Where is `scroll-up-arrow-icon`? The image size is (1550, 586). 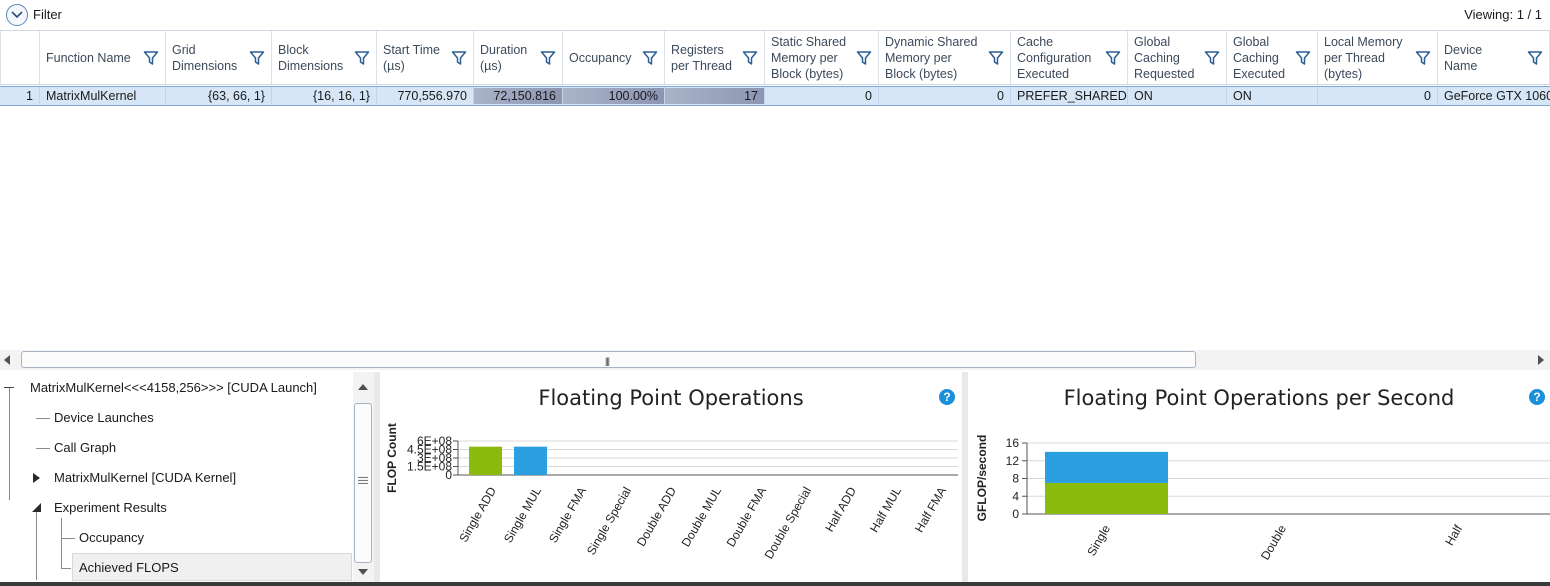 scroll-up-arrow-icon is located at coordinates (363, 387).